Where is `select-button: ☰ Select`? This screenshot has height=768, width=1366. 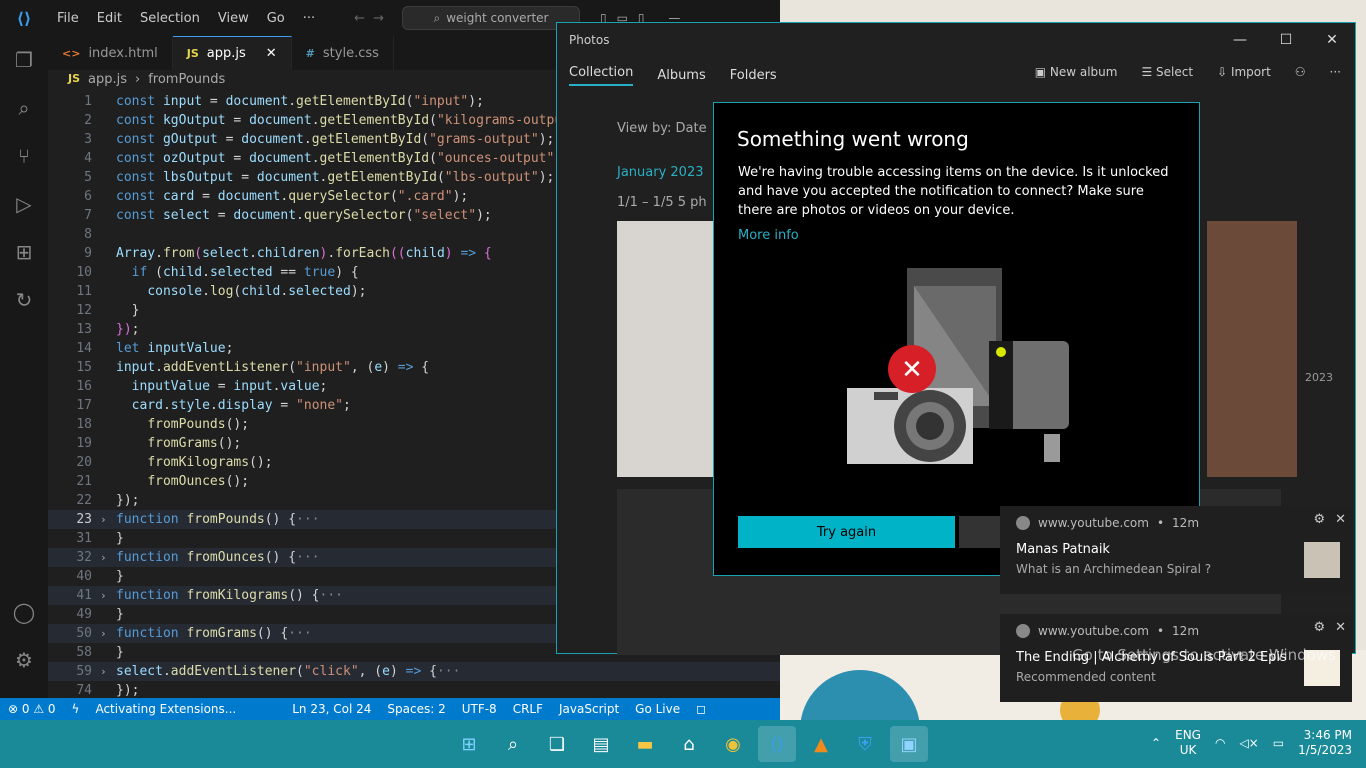
select-button: ☰ Select is located at coordinates (1167, 72).